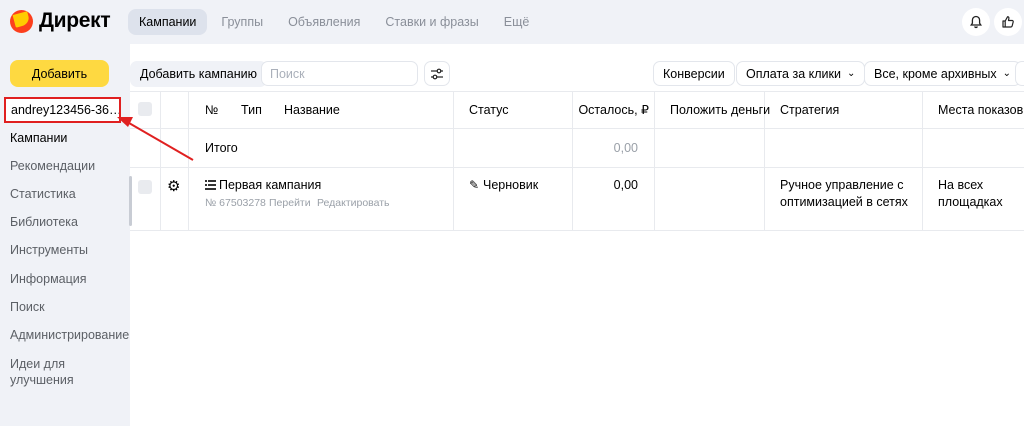 Image resolution: width=1024 pixels, height=426 pixels. I want to click on gear-icon: ⚙, so click(173, 186).